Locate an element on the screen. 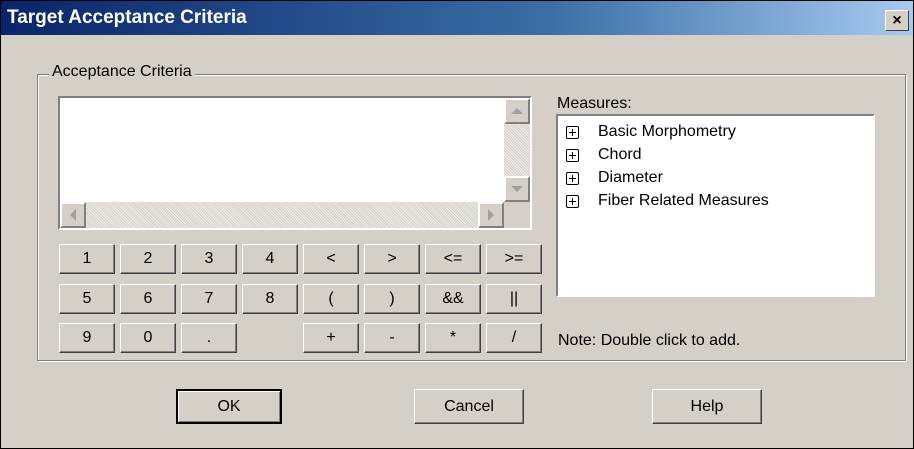 Image resolution: width=914 pixels, height=449 pixels. arrow-up-icon is located at coordinates (517, 111).